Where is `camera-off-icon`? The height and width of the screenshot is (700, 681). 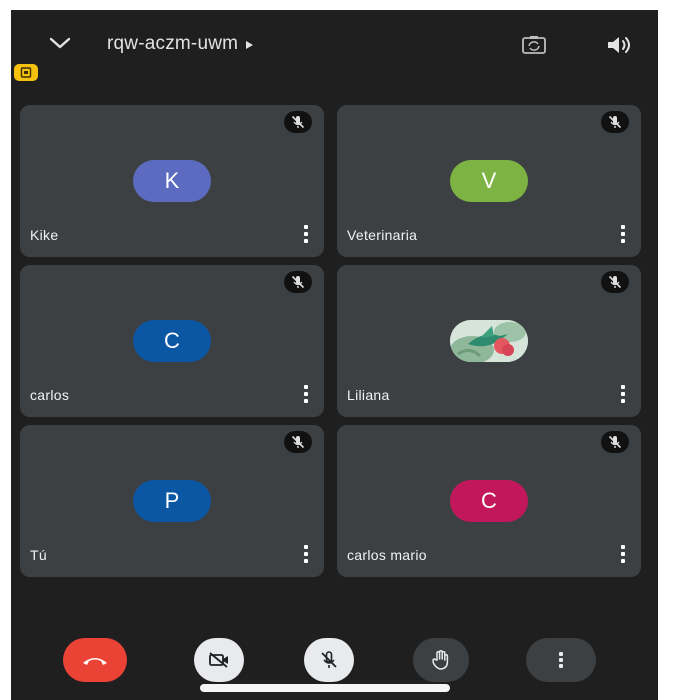
camera-off-icon is located at coordinates (218, 660).